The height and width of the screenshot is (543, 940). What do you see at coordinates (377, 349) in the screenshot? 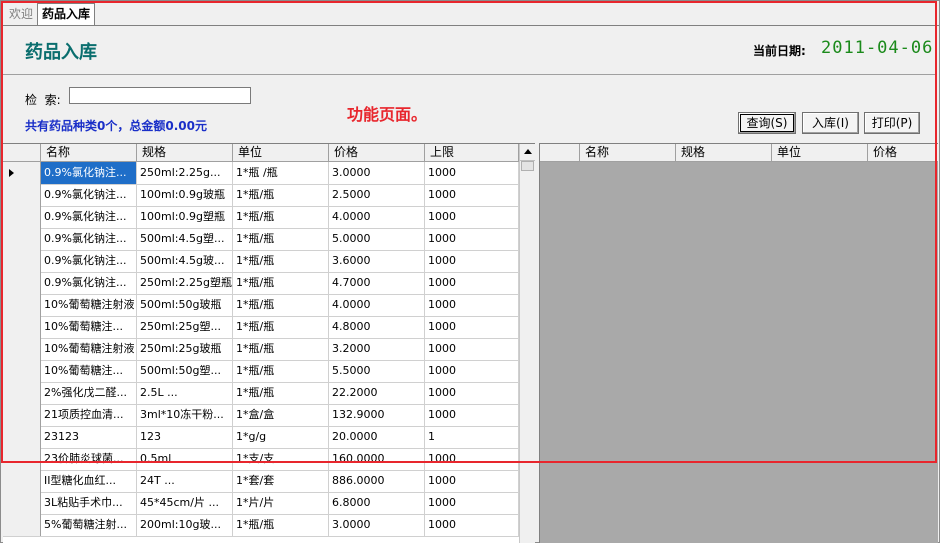
I see `cell-price: 3.2000` at bounding box center [377, 349].